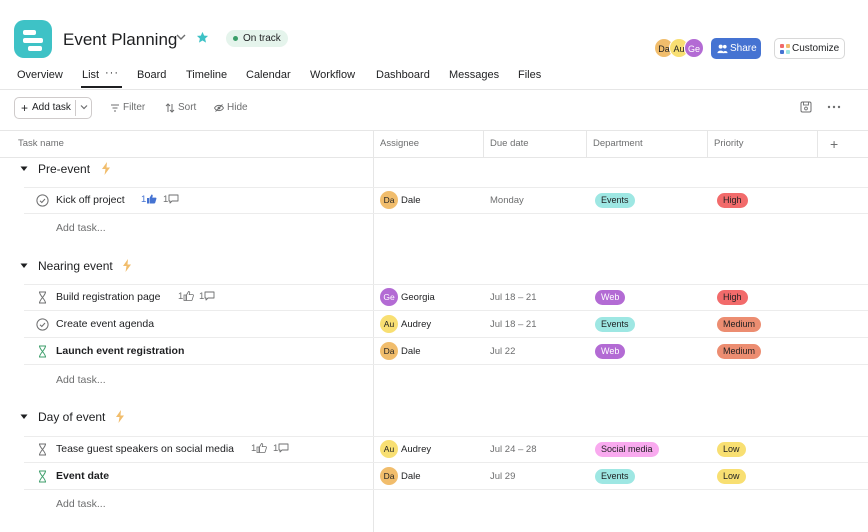 The image size is (868, 532). What do you see at coordinates (90, 200) in the screenshot?
I see `task-name: Kick off project` at bounding box center [90, 200].